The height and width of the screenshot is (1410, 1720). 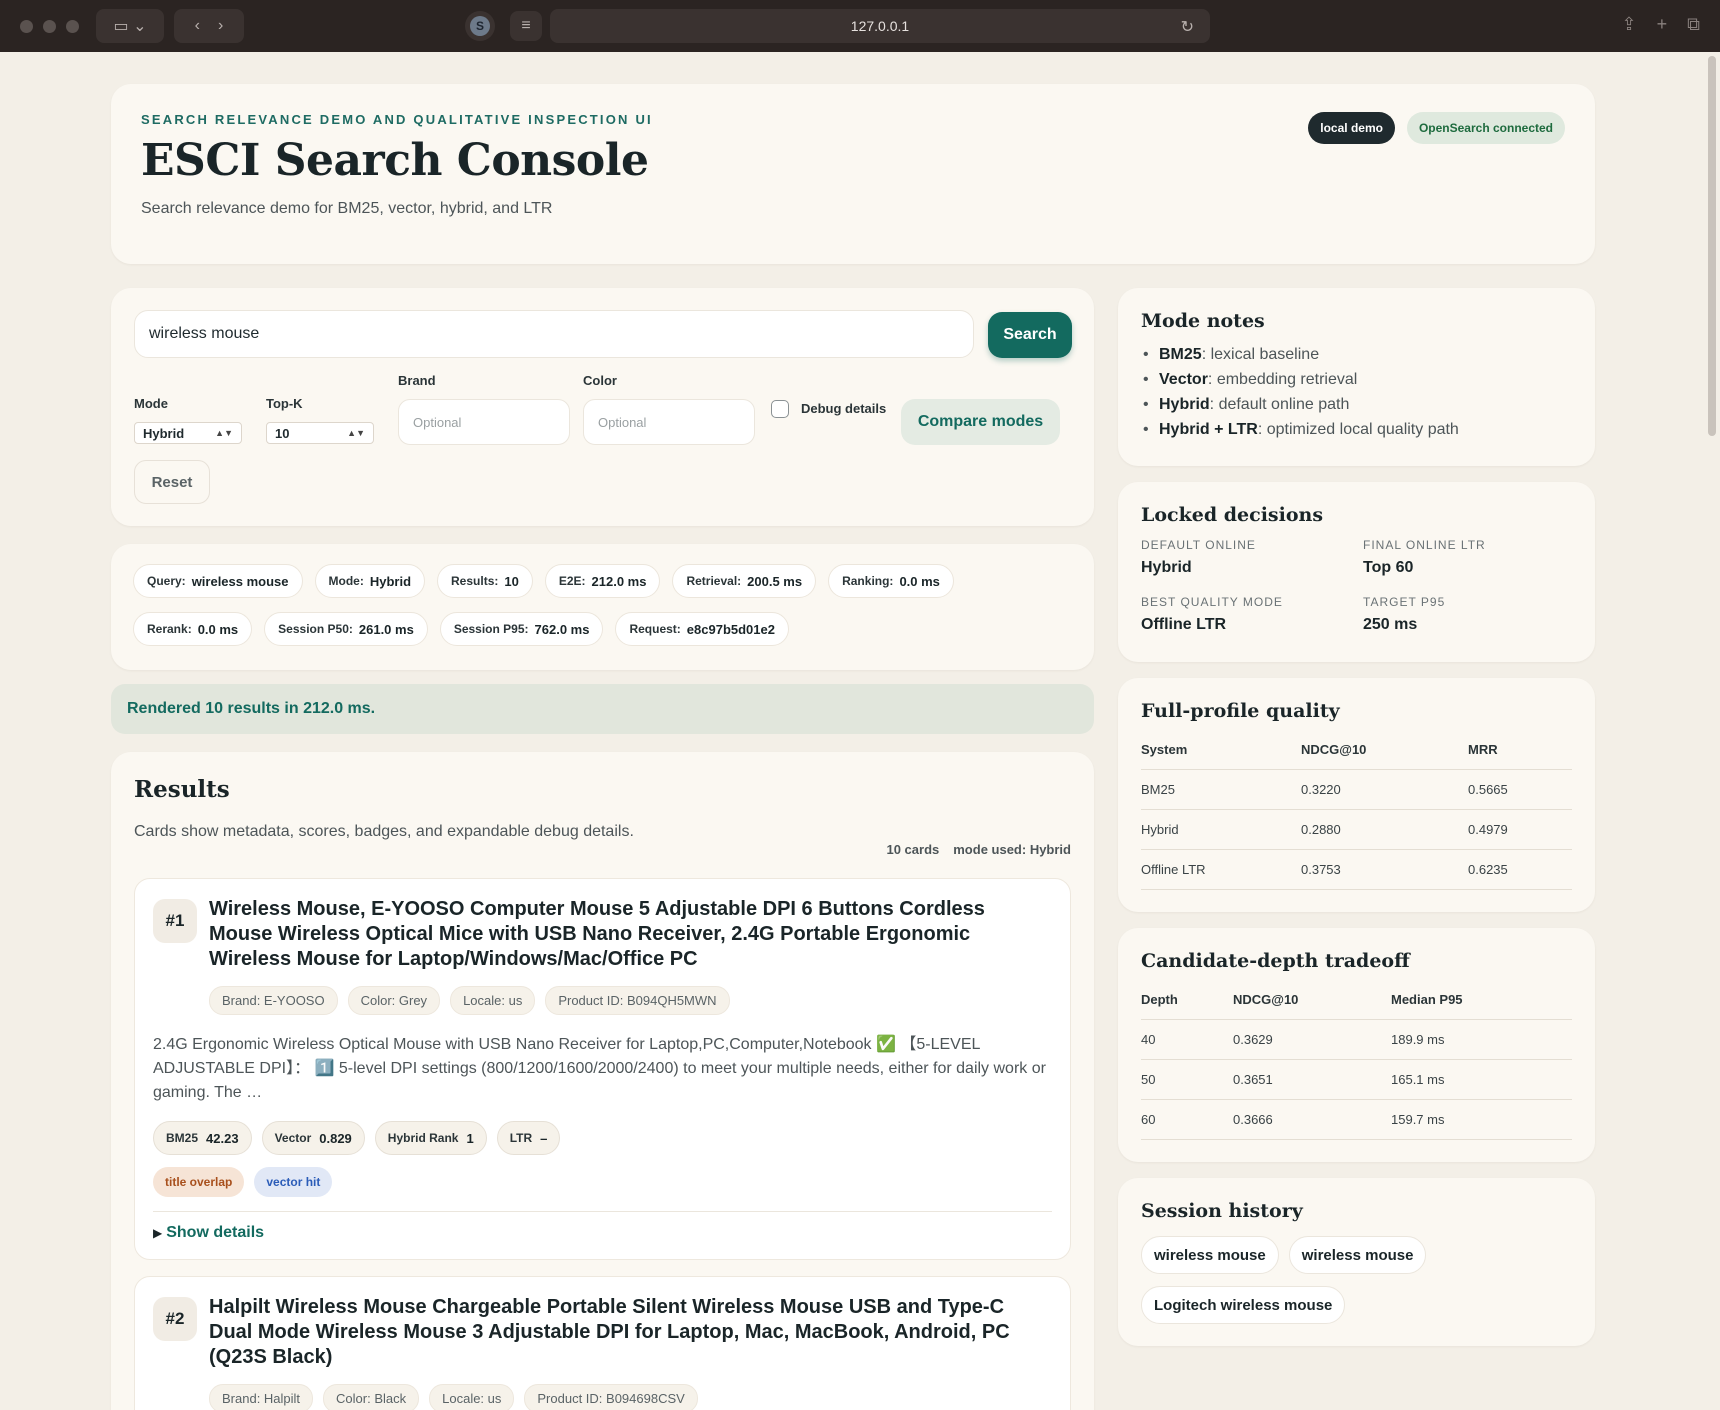 I want to click on locale-tag: Locale: us, so click(x=472, y=1397).